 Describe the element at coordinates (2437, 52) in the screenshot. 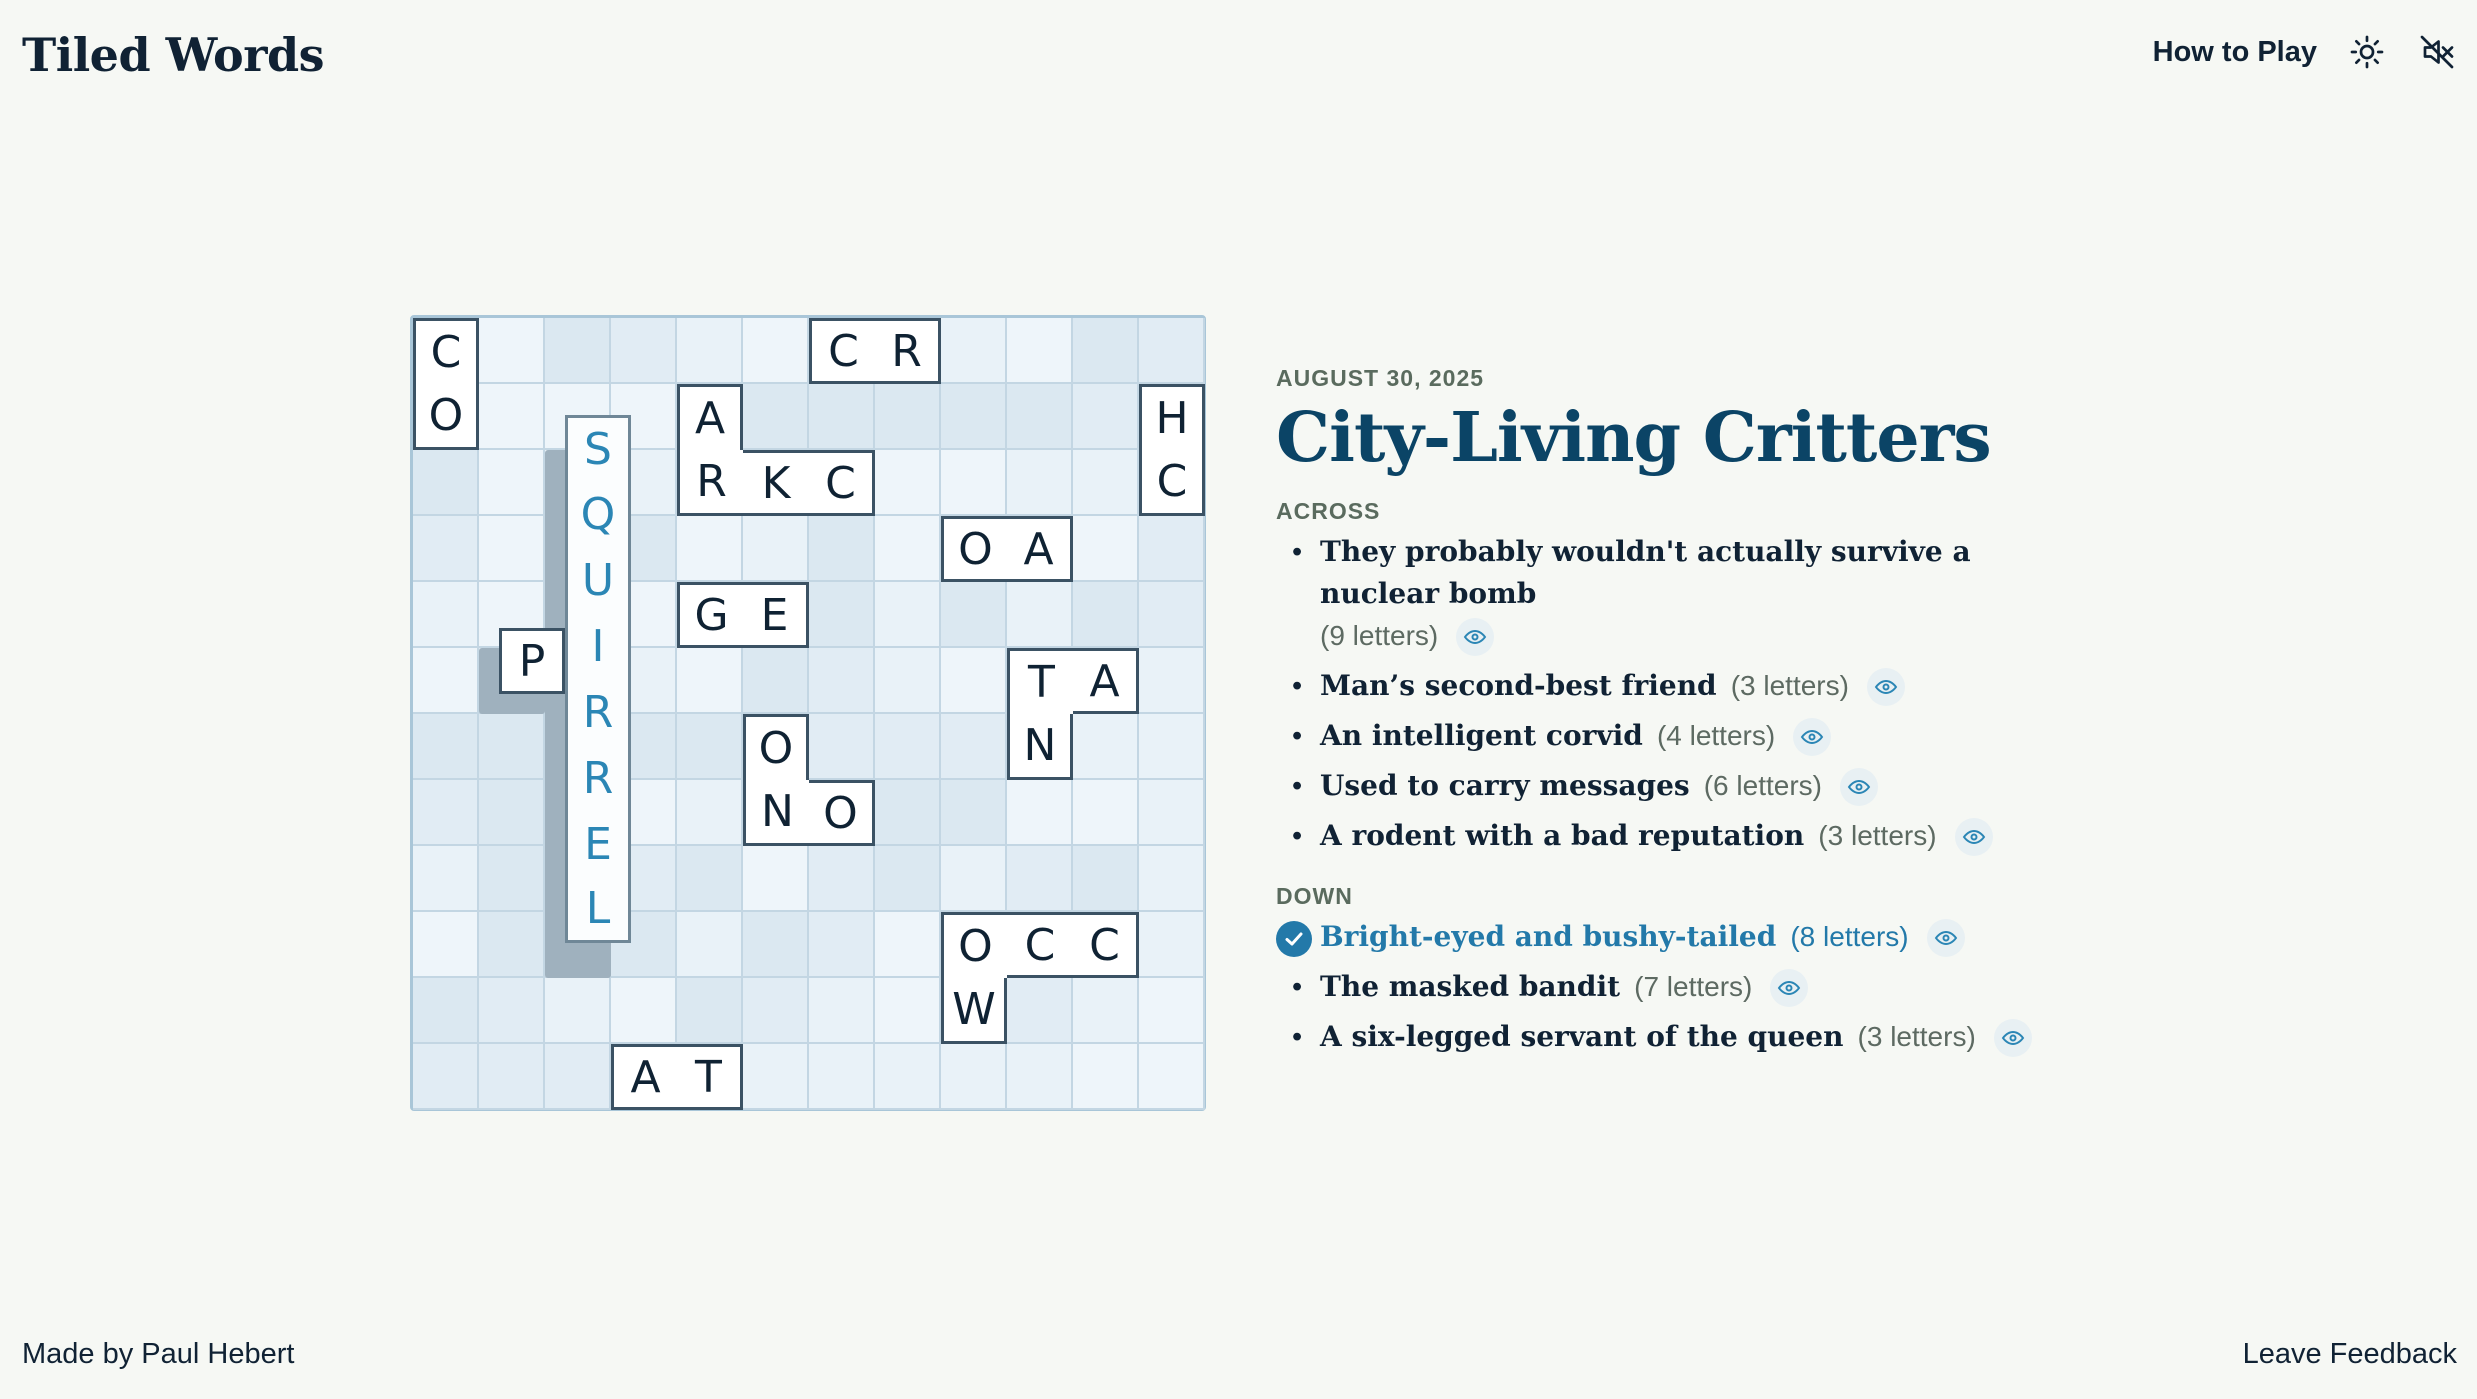

I see `sound-toggle-button` at that location.